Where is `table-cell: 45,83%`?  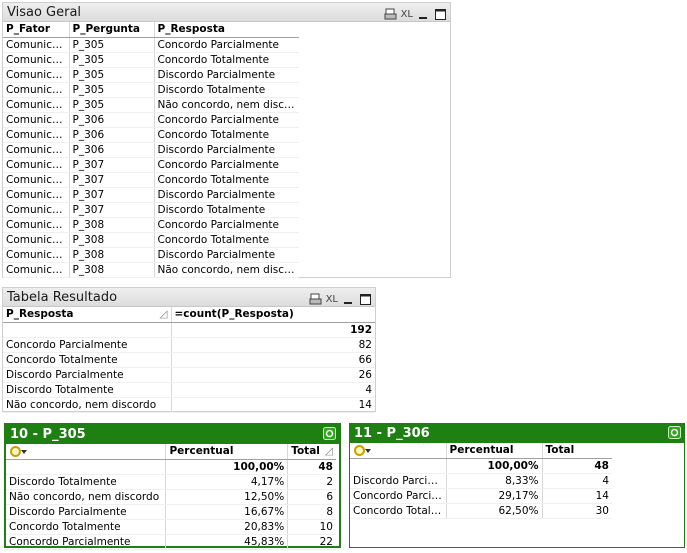
table-cell: 45,83% is located at coordinates (227, 542).